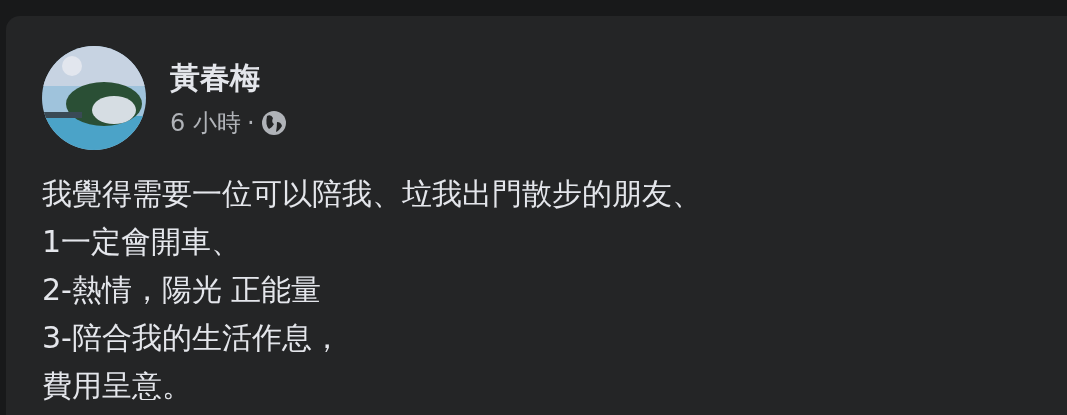 Image resolution: width=1067 pixels, height=415 pixels. Describe the element at coordinates (182, 290) in the screenshot. I see `post-text-line: 2-熱情，陽光 正能量` at that location.